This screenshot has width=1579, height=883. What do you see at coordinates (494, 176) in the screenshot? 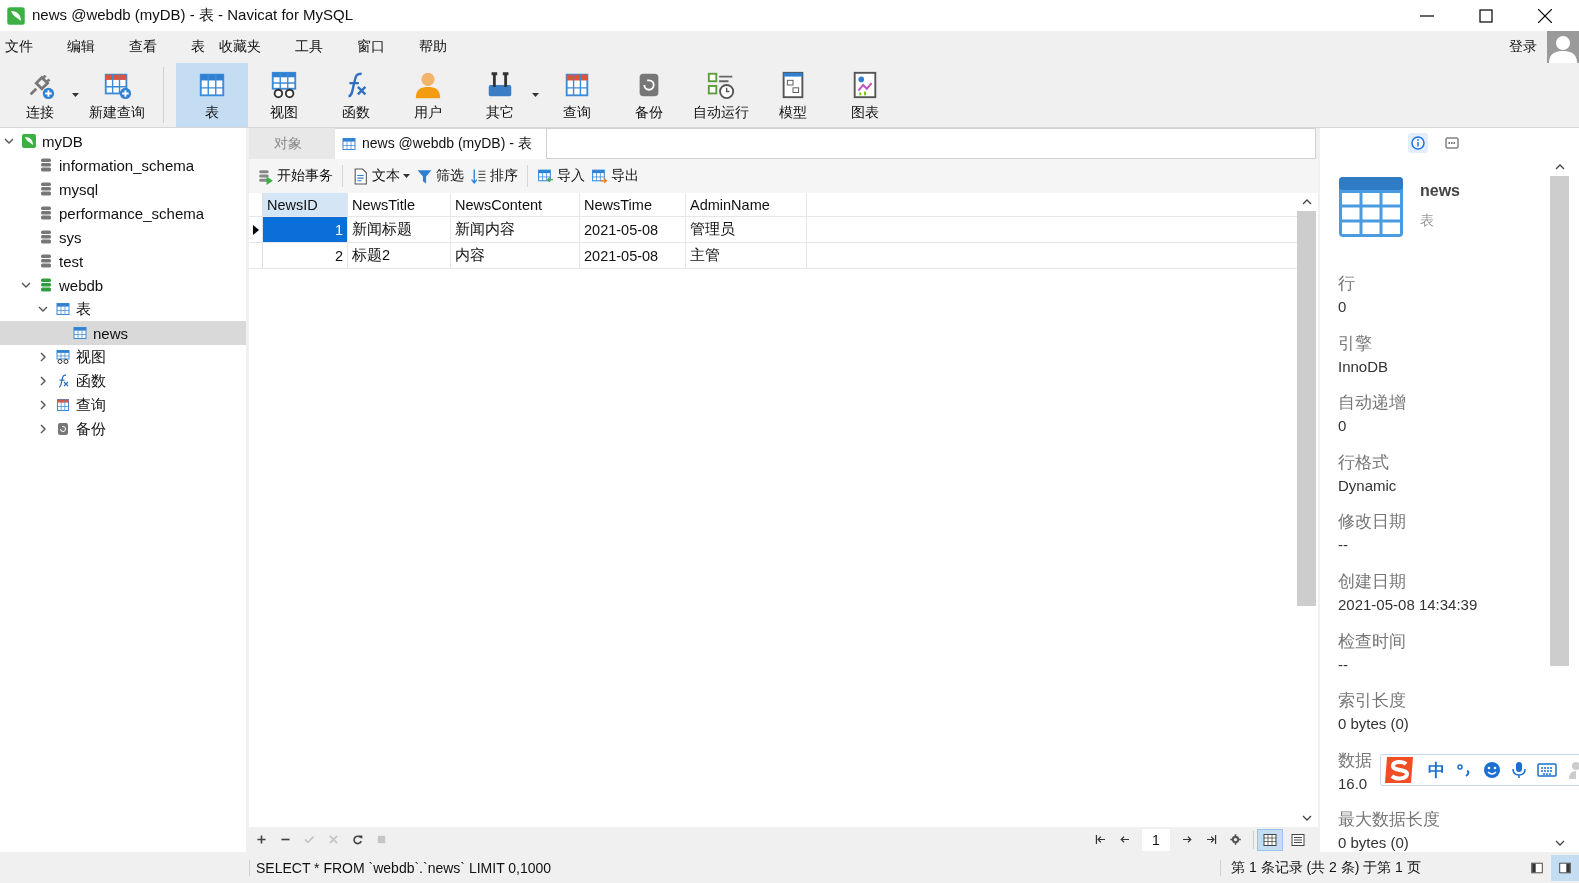
I see `toolbar-button: 排序` at bounding box center [494, 176].